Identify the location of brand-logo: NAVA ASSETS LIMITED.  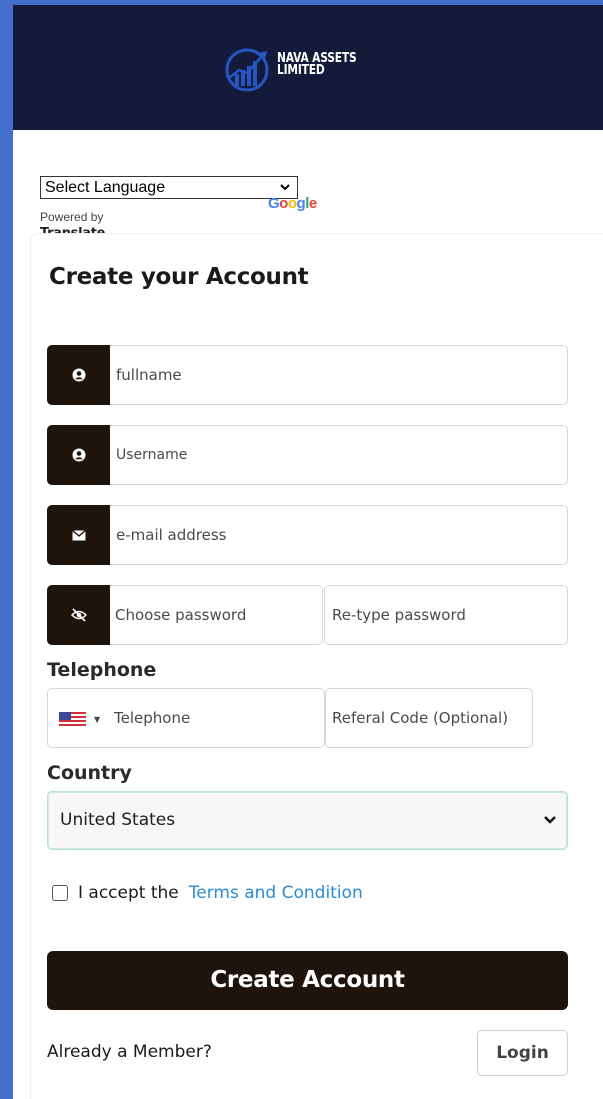
(313, 70).